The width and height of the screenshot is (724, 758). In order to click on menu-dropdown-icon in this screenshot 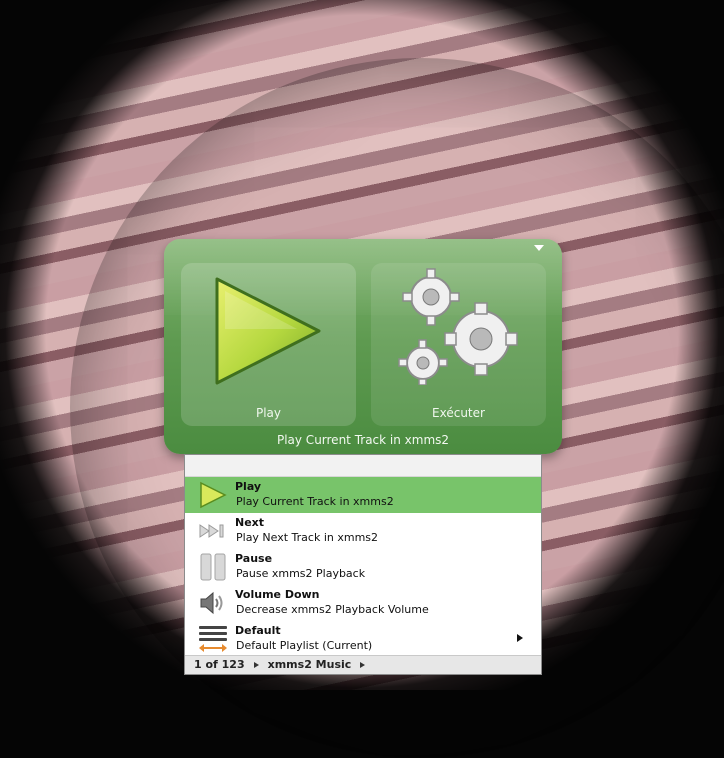, I will do `click(539, 248)`.